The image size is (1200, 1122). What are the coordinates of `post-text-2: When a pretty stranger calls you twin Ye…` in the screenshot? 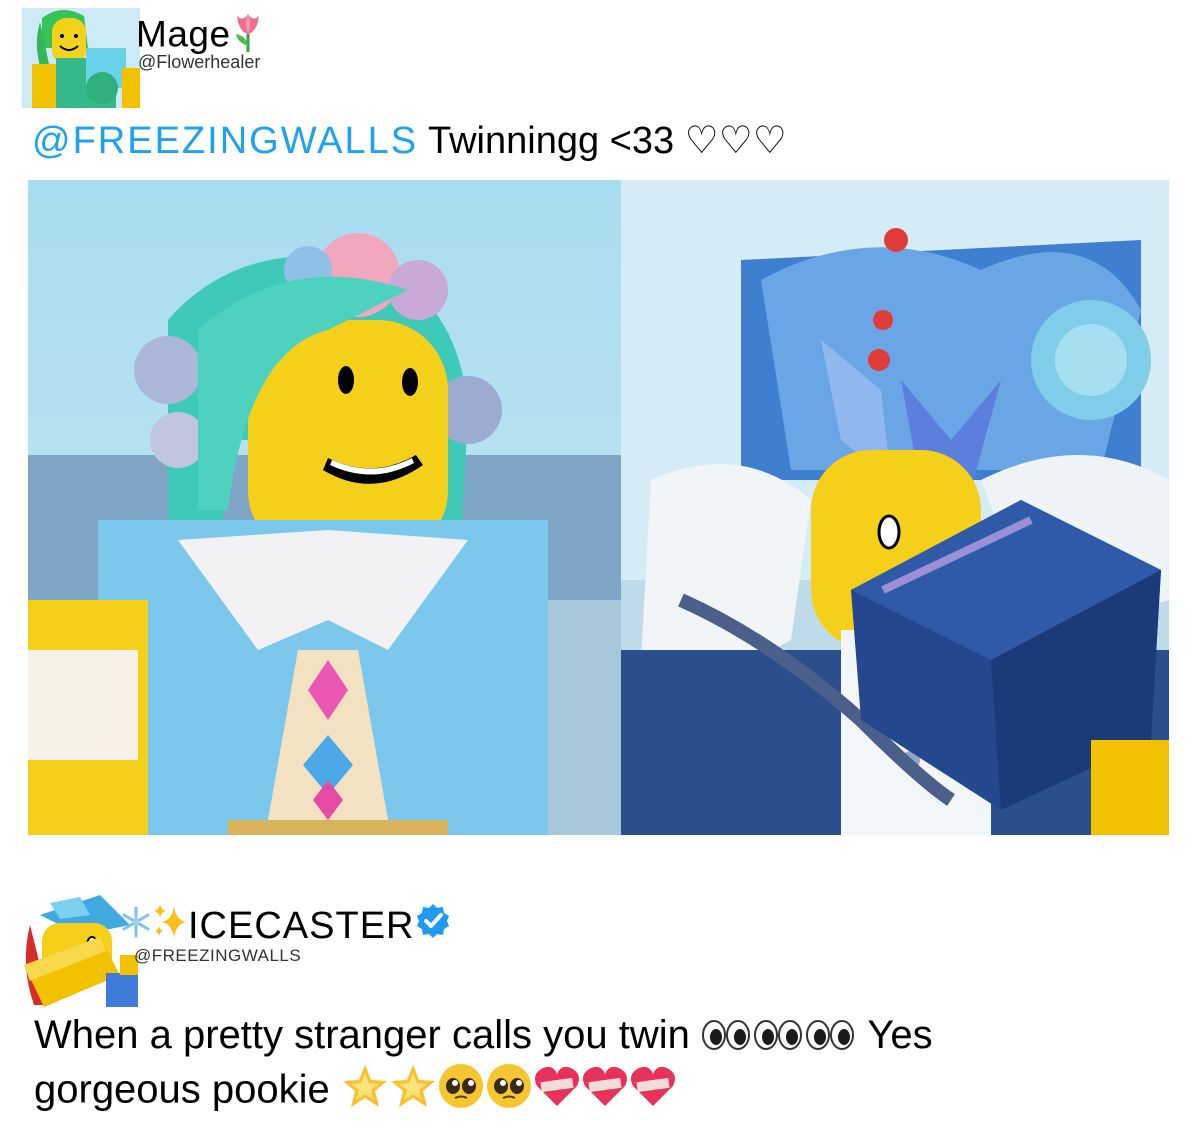 It's located at (604, 1066).